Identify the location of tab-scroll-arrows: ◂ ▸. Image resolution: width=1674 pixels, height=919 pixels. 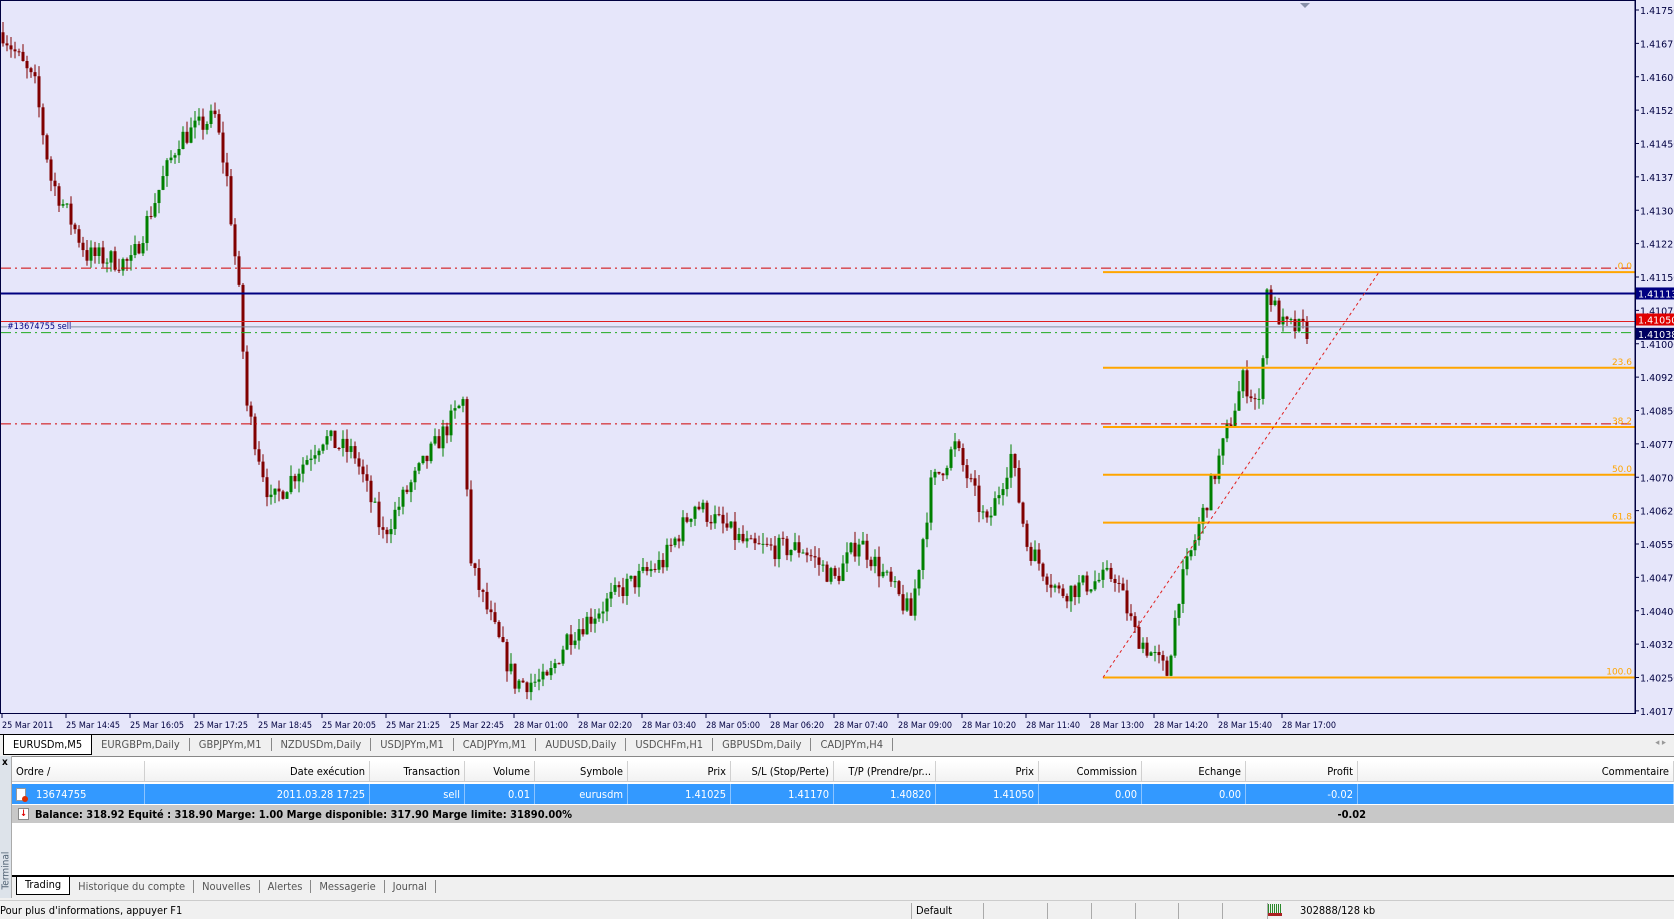
(1660, 743).